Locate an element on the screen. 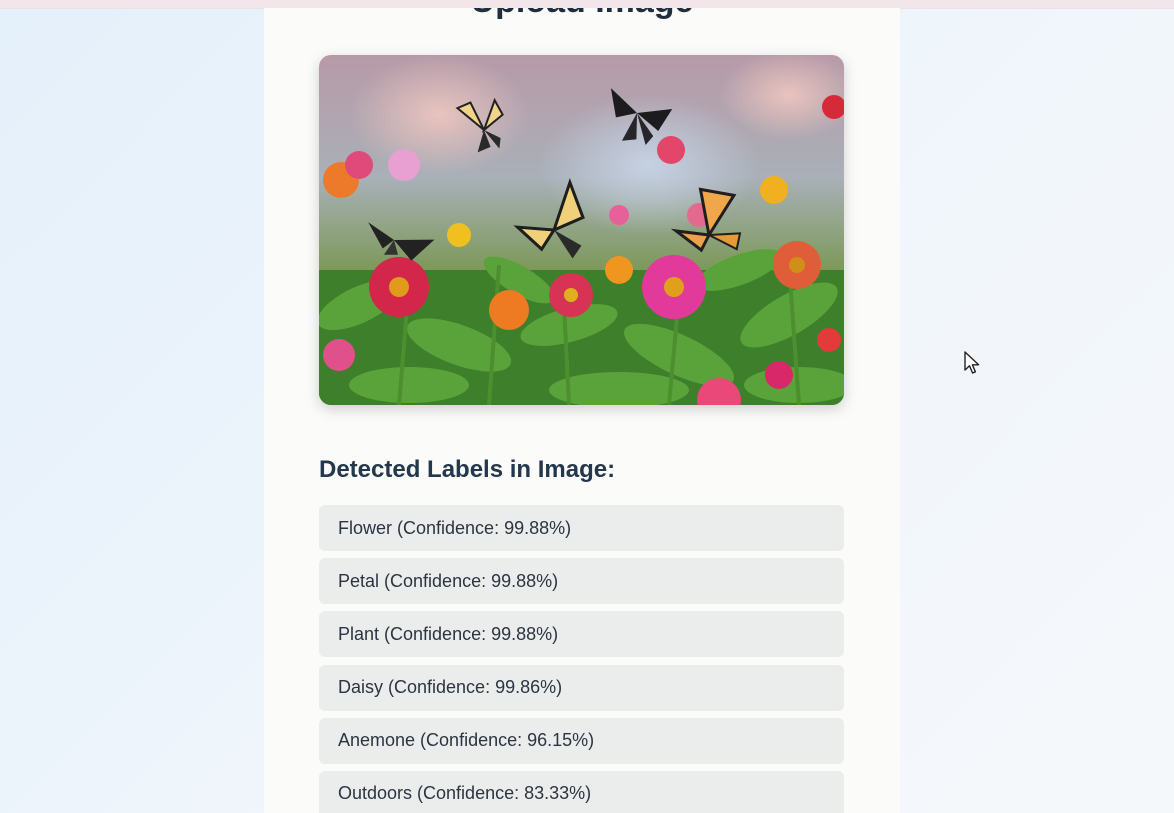 The image size is (1174, 813). label-item: Daisy (Confidence: 99.86%) is located at coordinates (581, 687).